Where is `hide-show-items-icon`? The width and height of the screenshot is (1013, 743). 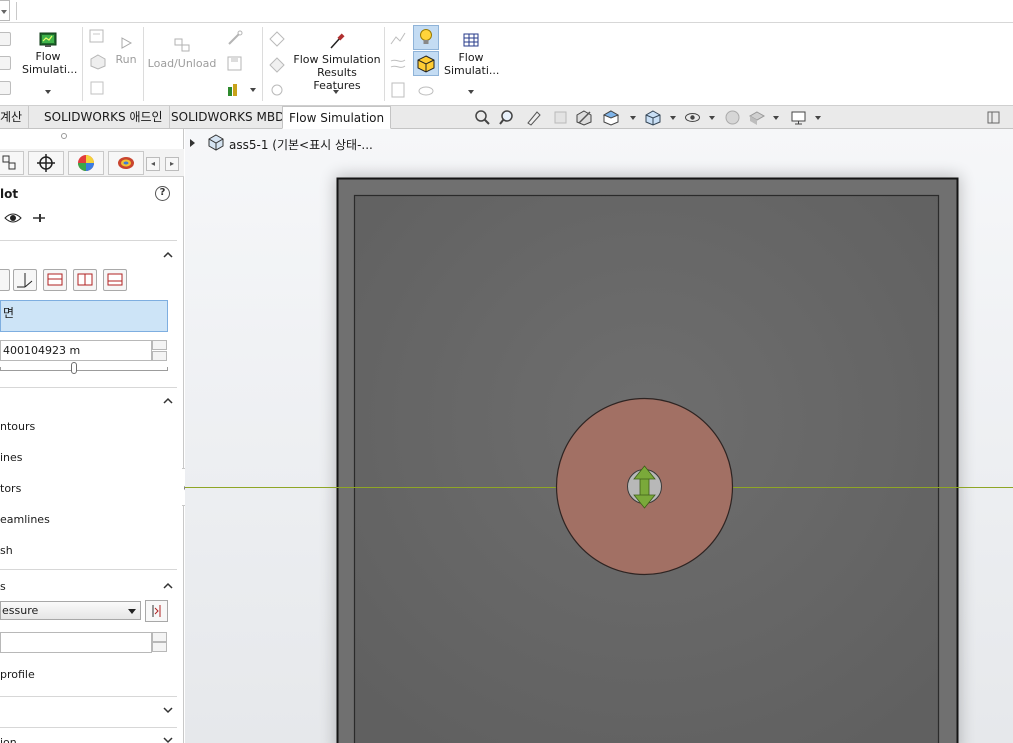
hide-show-items-icon is located at coordinates (692, 117).